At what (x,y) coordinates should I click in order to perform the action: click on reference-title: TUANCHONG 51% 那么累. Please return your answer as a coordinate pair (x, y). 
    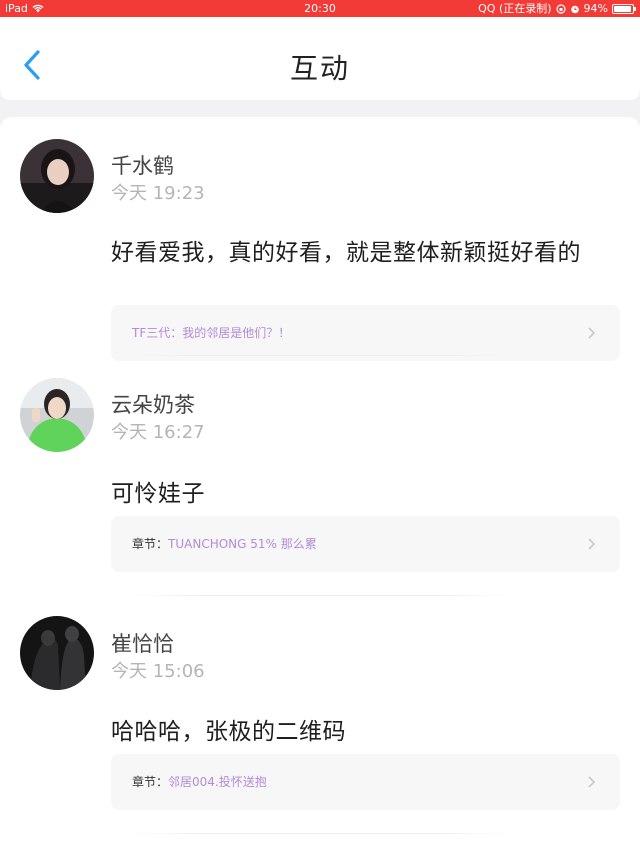
    Looking at the image, I should click on (242, 544).